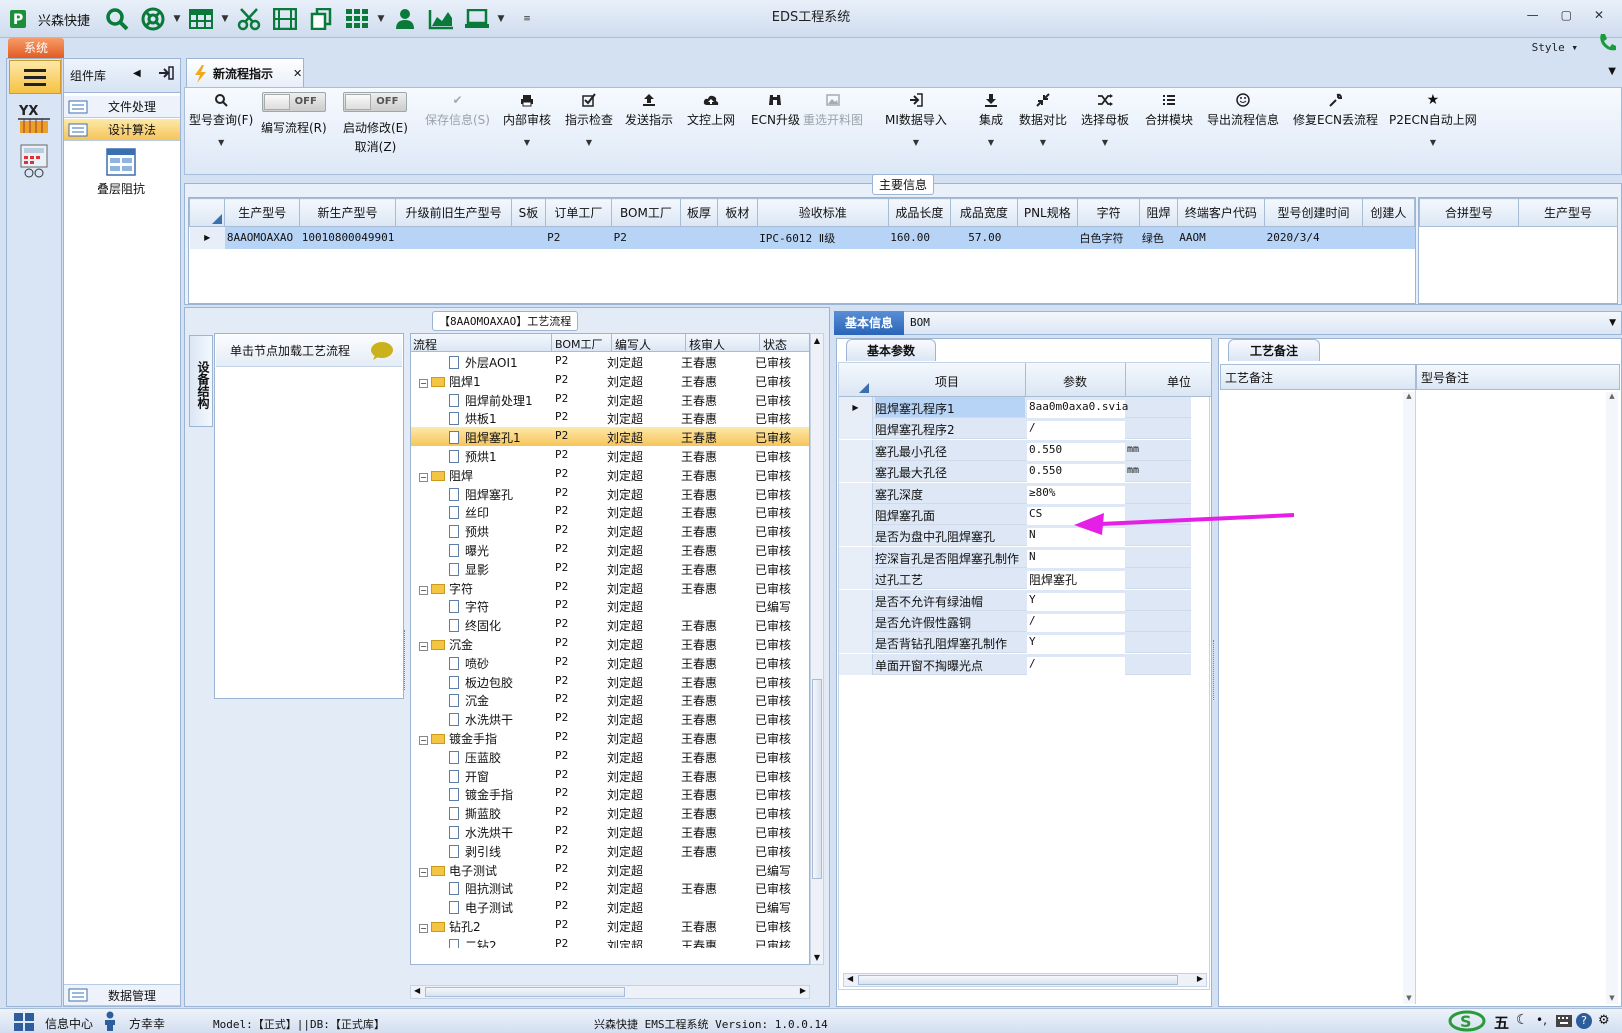  Describe the element at coordinates (262, 238) in the screenshot. I see `main-info-cell: 8AAOMOAXAO` at that location.